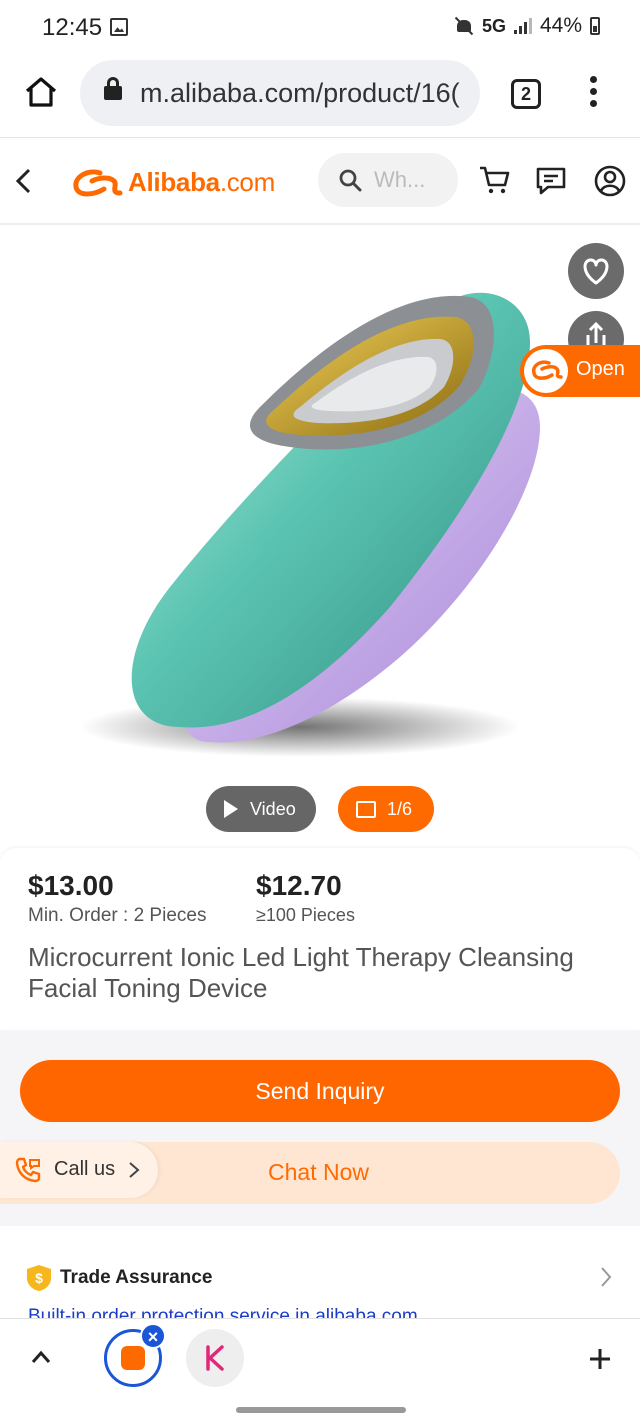 This screenshot has height=1422, width=640. What do you see at coordinates (153, 1336) in the screenshot?
I see `close-tab-button: ×` at bounding box center [153, 1336].